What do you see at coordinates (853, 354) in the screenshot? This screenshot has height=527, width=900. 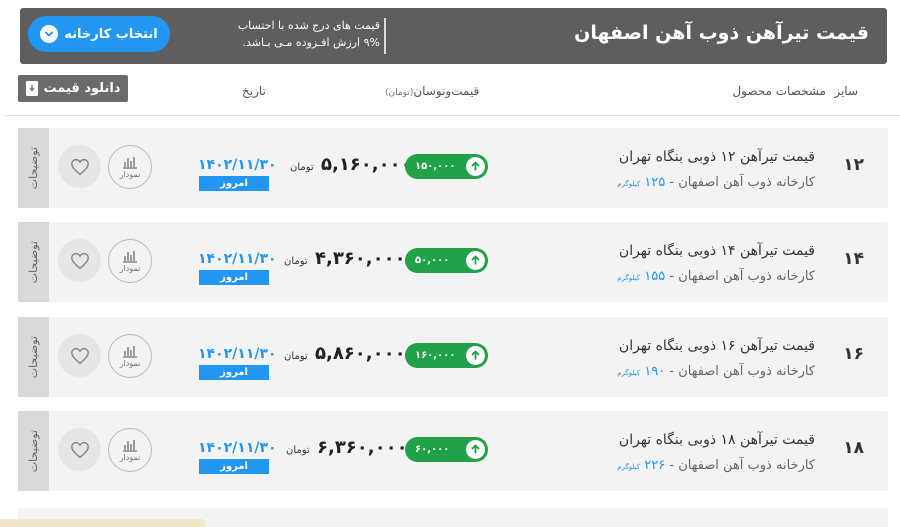 I see `product-size: ۱۶` at bounding box center [853, 354].